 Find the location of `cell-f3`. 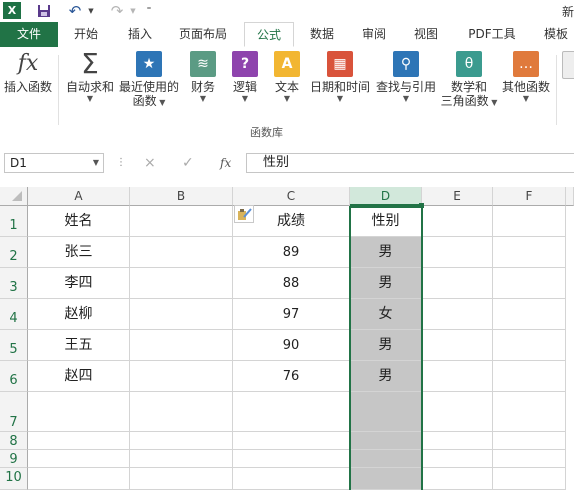

cell-f3 is located at coordinates (529, 283).